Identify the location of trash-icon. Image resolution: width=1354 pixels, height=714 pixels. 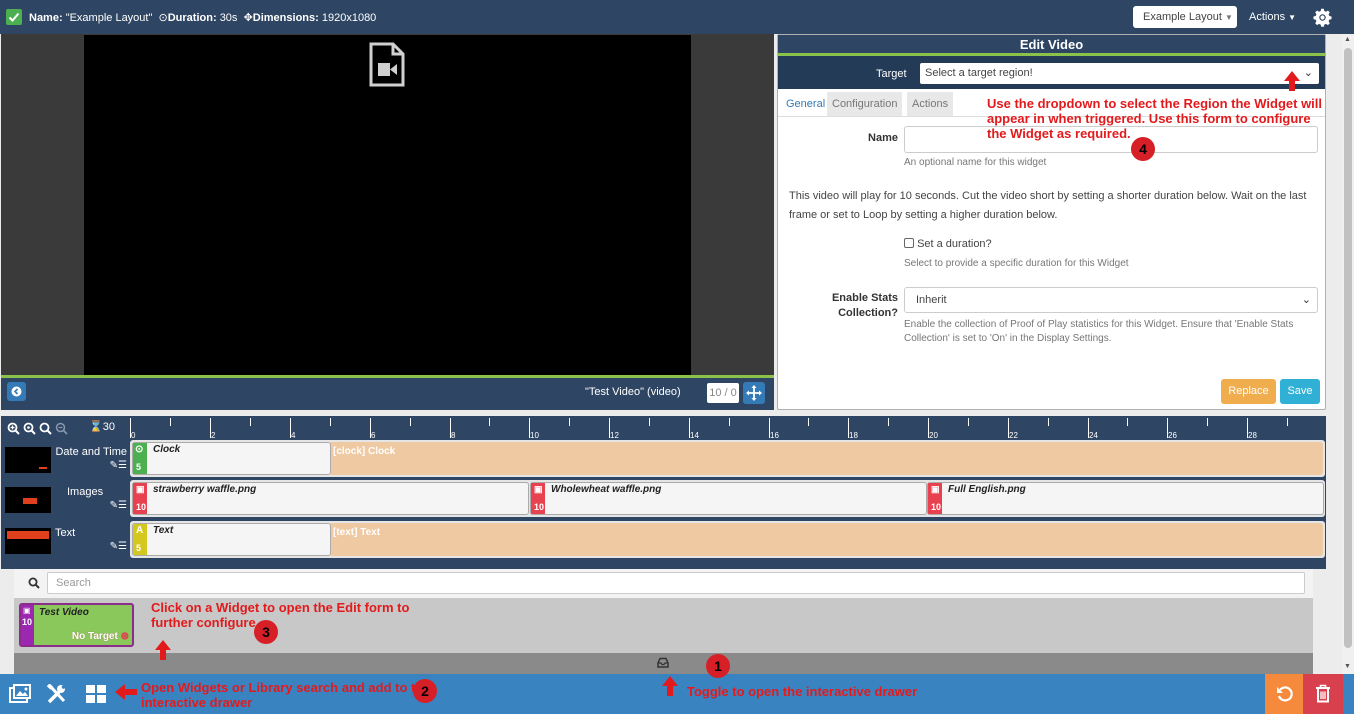
(1323, 693).